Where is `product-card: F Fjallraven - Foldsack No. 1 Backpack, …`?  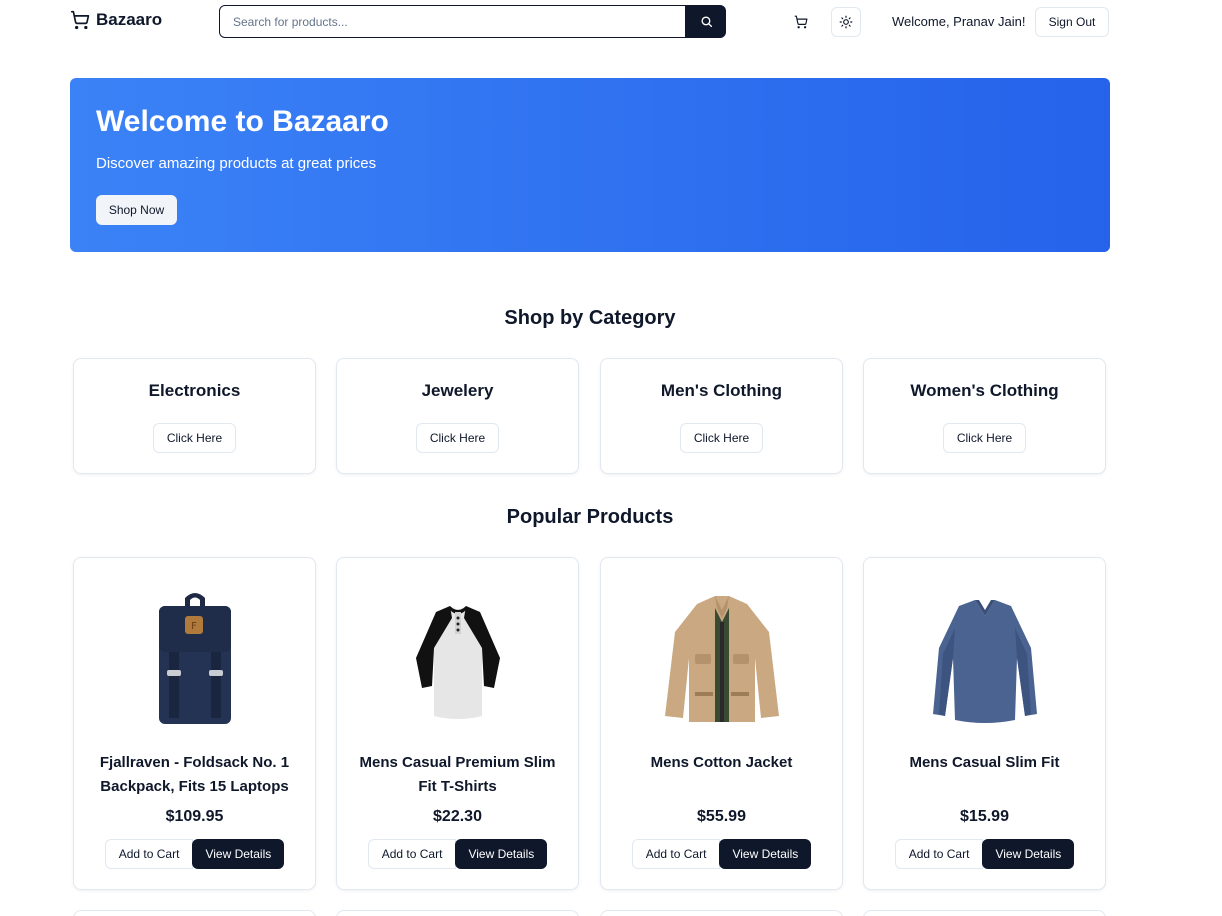 product-card: F Fjallraven - Foldsack No. 1 Backpack, … is located at coordinates (194, 723).